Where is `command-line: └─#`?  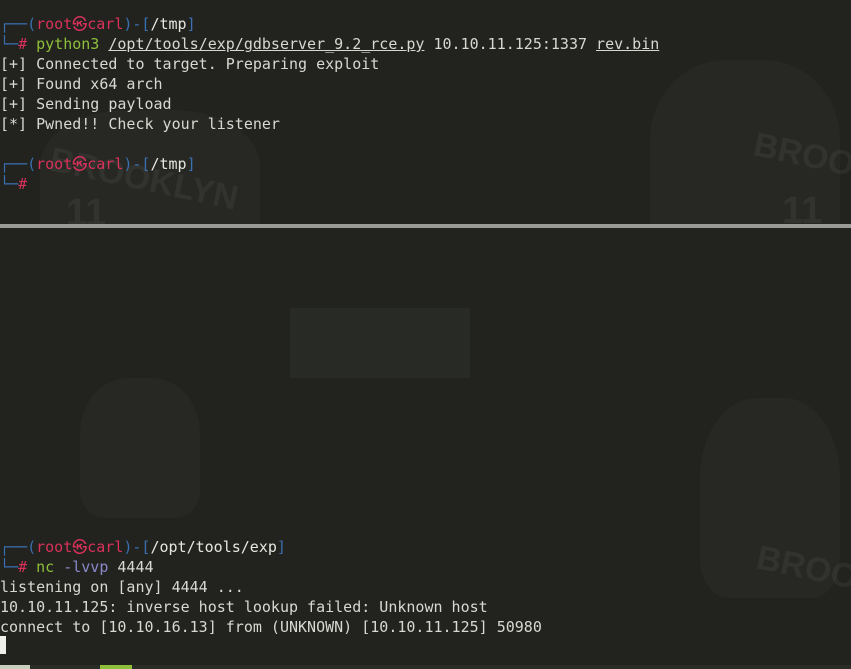 command-line: └─# is located at coordinates (13, 184).